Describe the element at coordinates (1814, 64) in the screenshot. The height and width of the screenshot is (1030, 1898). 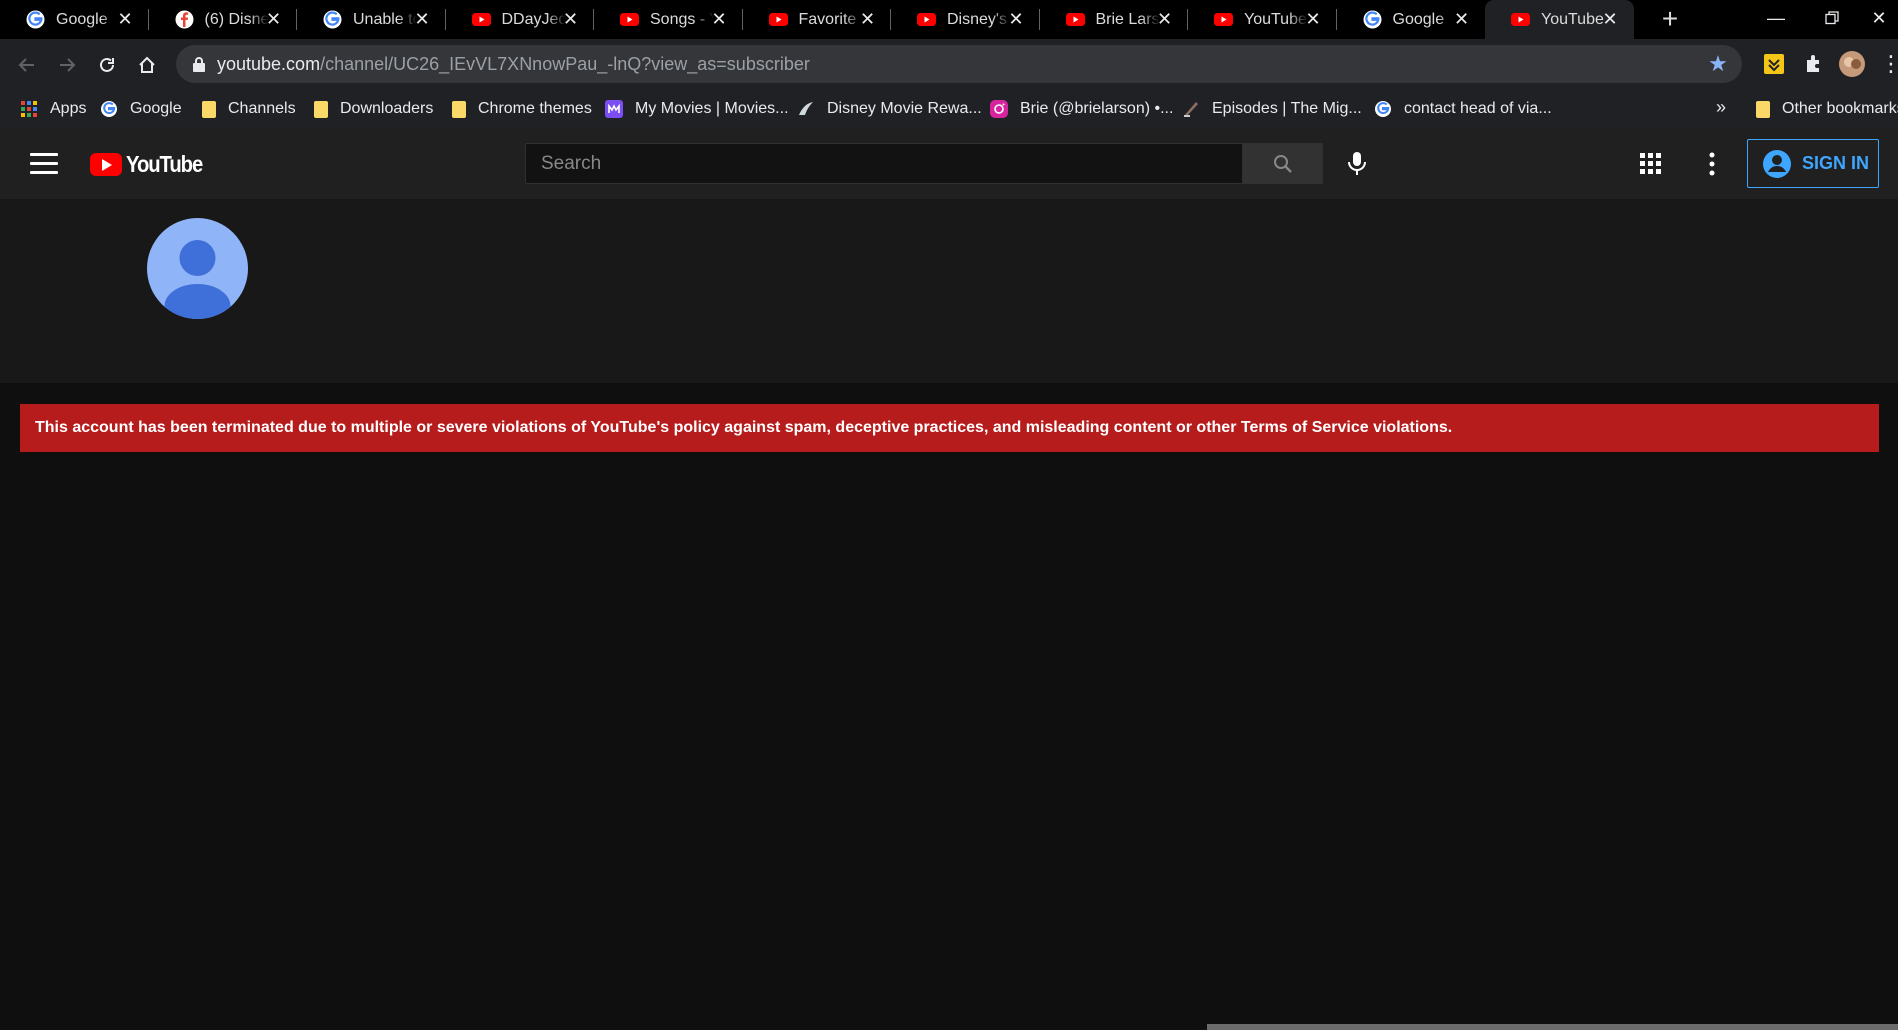
I see `extensions-puzzle-icon` at that location.